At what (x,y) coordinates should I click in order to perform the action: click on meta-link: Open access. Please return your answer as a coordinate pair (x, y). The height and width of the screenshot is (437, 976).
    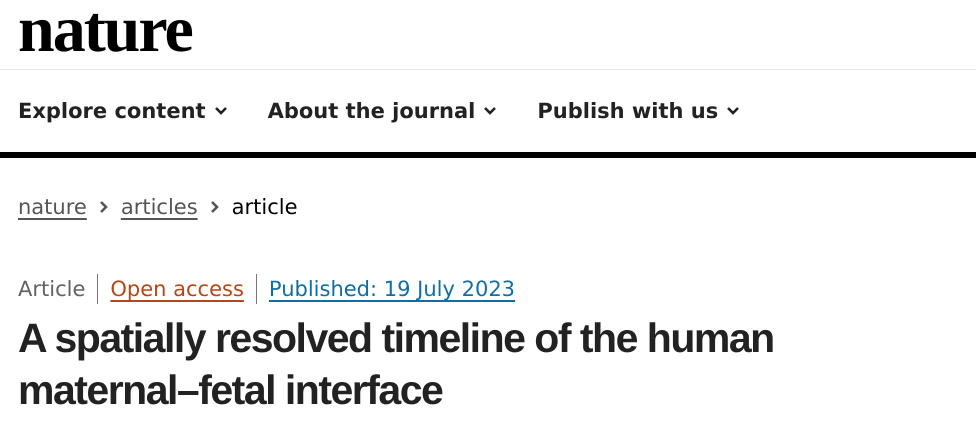
    Looking at the image, I should click on (176, 289).